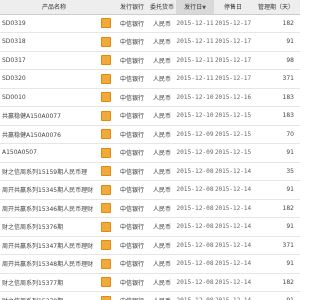 The image size is (320, 300). I want to click on table-row: SD0320 中信银行 人民币 2015-12-11 2015-12-17 371, so click(150, 79).